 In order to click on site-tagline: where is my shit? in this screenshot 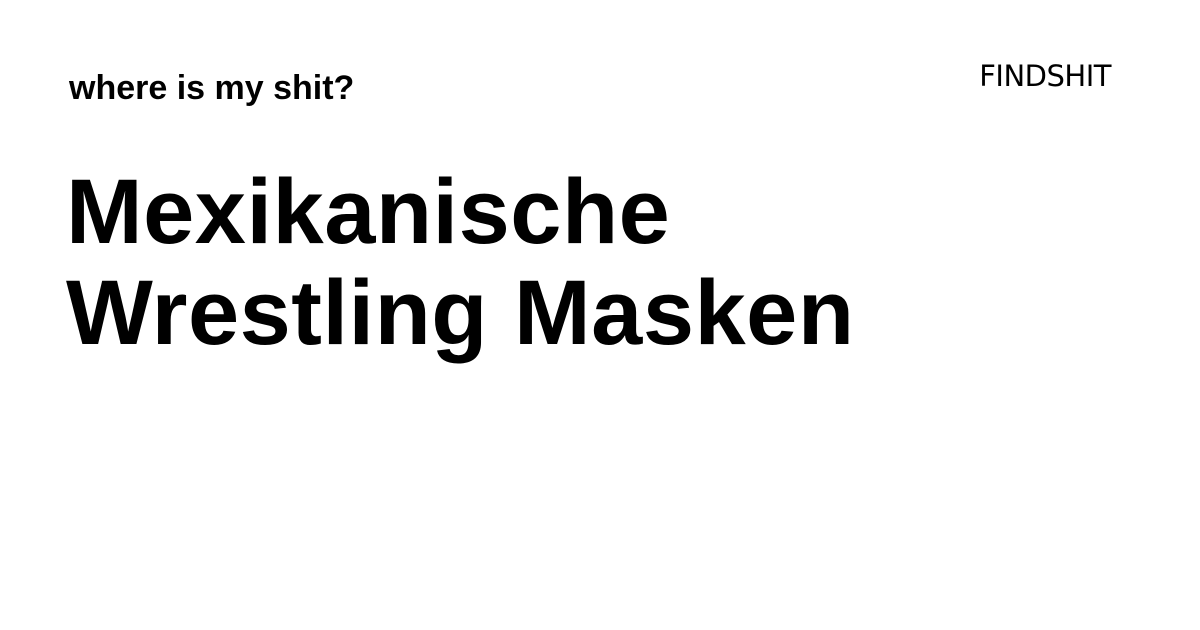, I will do `click(212, 88)`.